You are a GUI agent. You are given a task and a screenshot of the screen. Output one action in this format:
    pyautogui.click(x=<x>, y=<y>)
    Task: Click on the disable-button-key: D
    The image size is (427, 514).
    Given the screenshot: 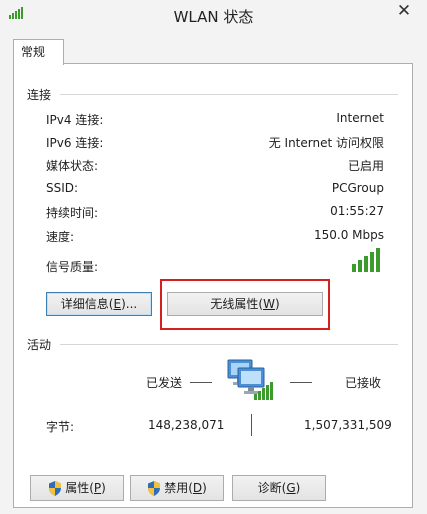 What is the action you would take?
    pyautogui.click(x=197, y=488)
    